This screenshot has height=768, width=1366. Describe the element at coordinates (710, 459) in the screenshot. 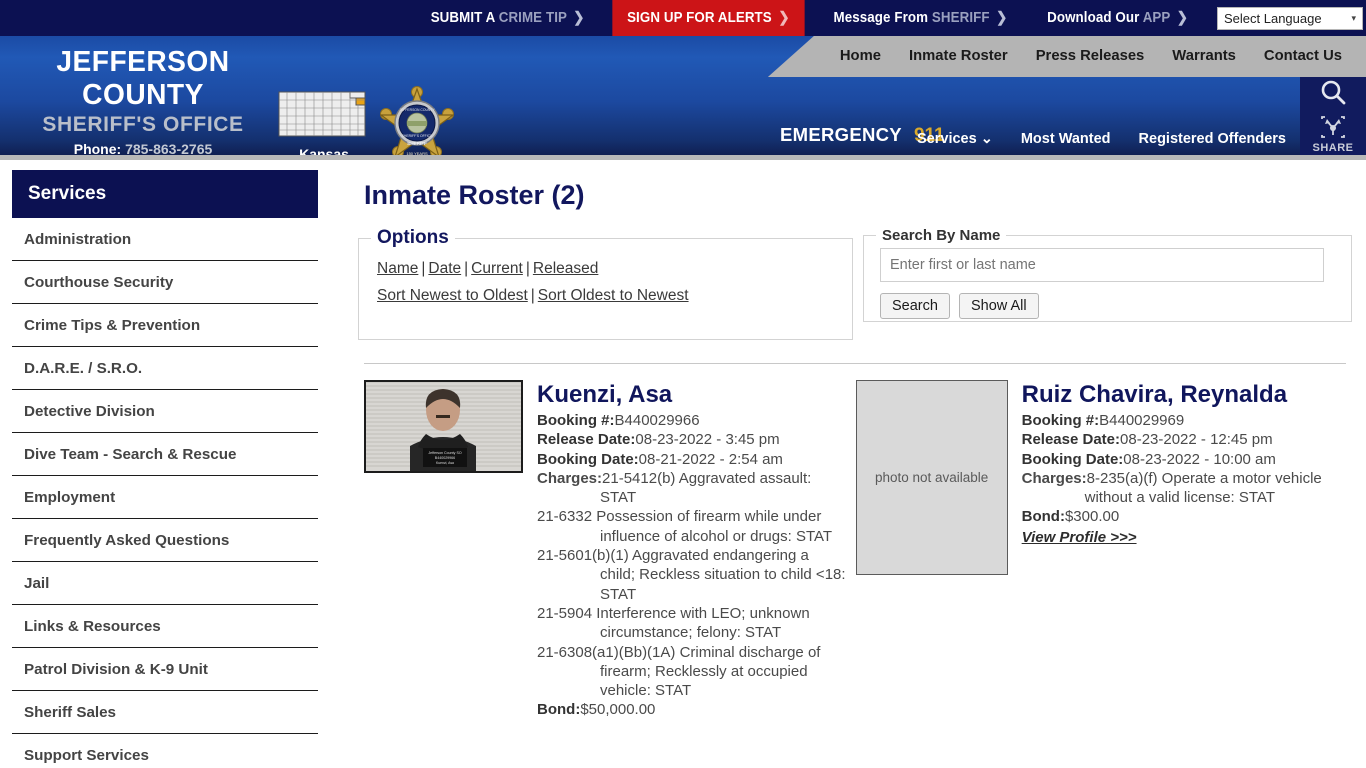

I see `inmate-booking-date-value: 08-21-2022 - 2:54 am` at that location.